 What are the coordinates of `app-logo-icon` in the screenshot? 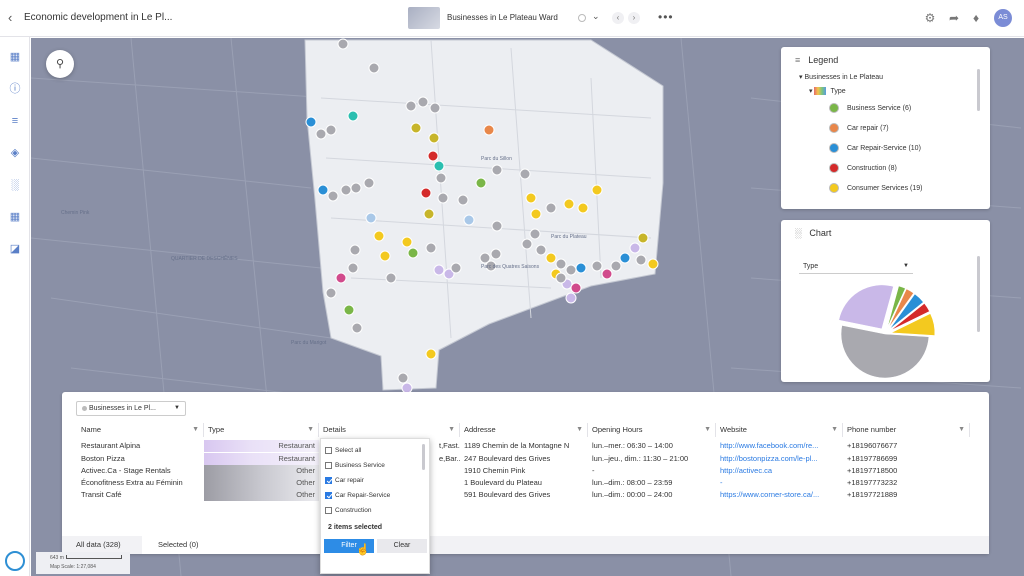 It's located at (15, 561).